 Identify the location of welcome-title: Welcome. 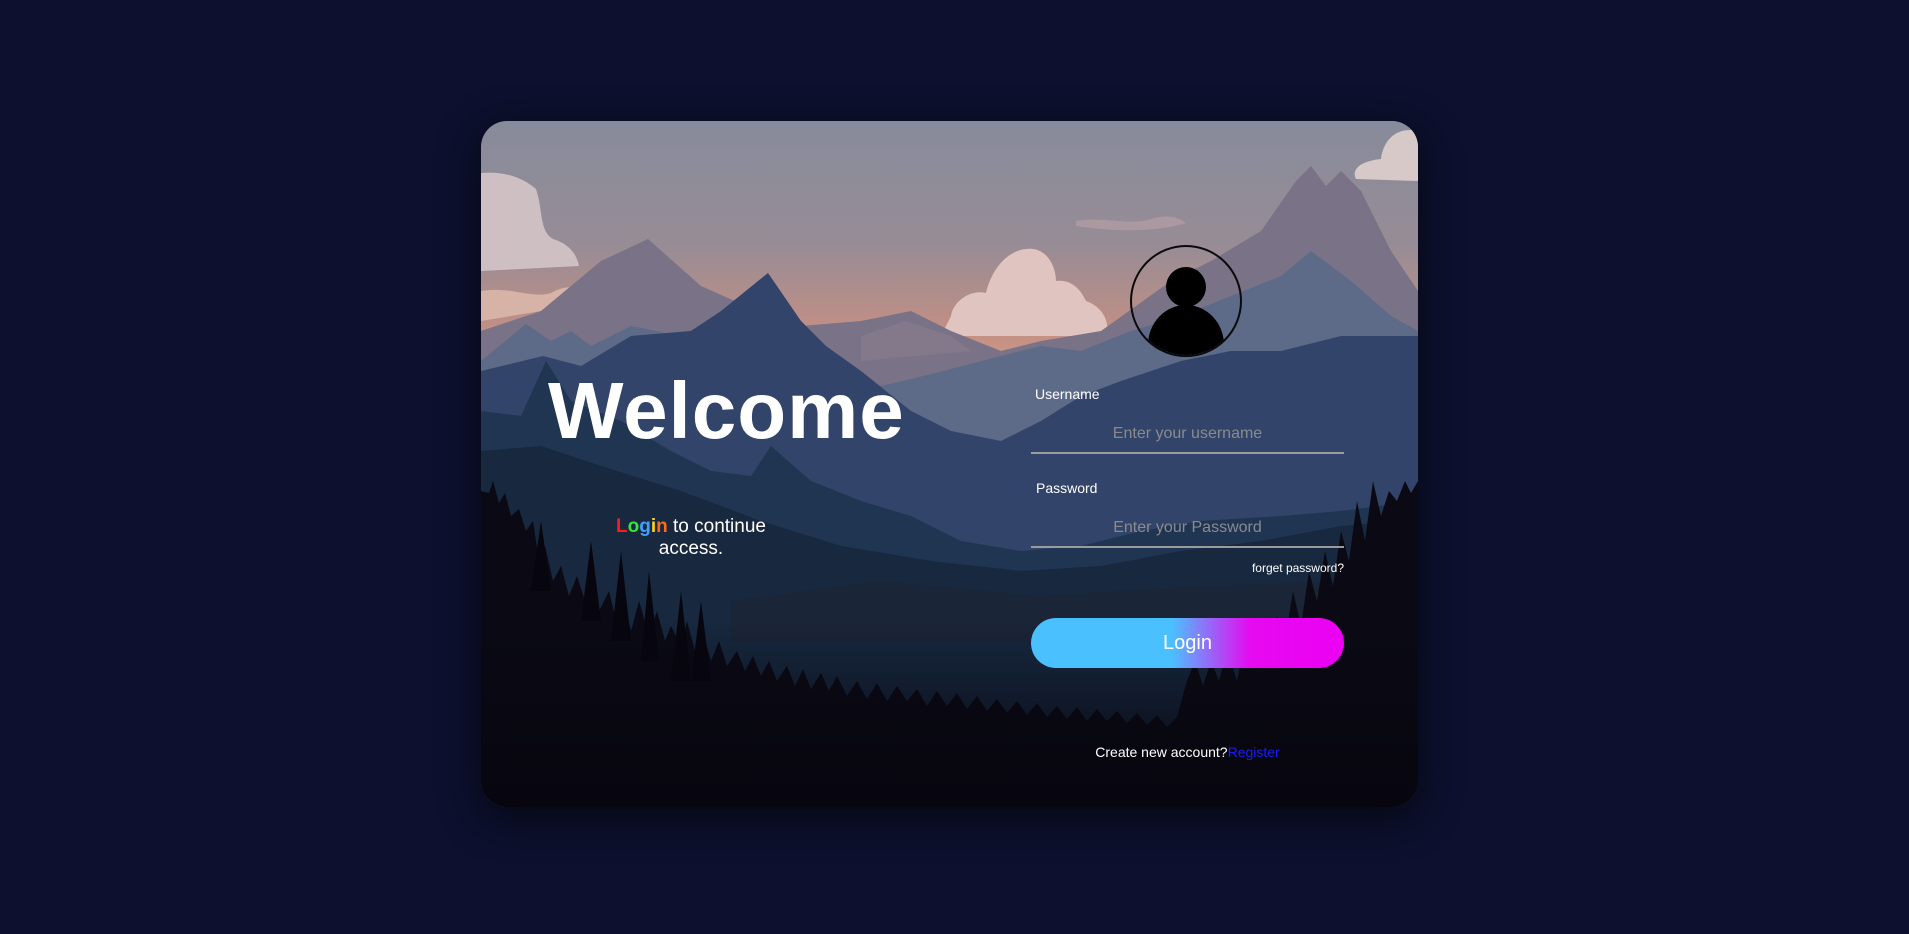
(726, 410).